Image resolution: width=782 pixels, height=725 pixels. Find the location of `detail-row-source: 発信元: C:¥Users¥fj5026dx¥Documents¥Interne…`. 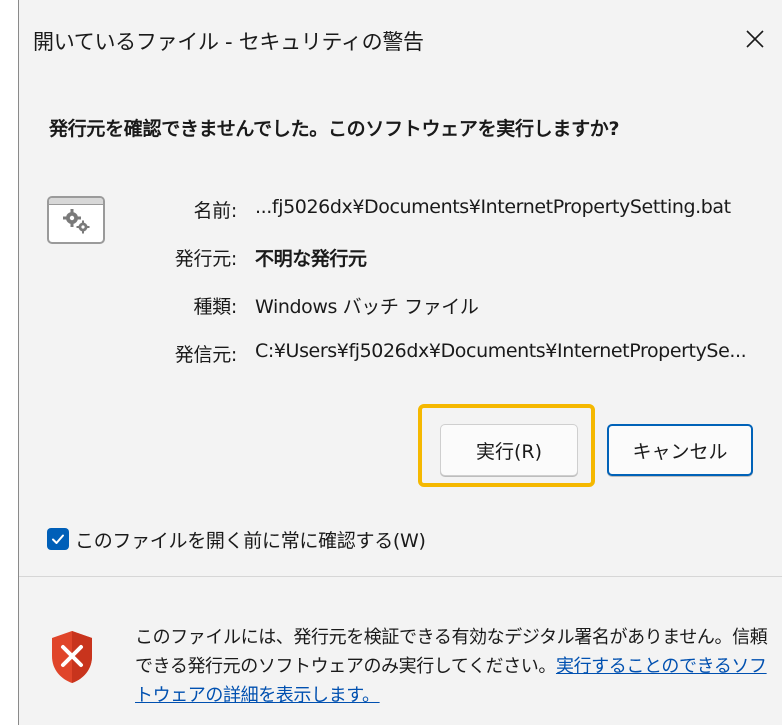

detail-row-source: 発信元: C:¥Users¥fj5026dx¥Documents¥Interne… is located at coordinates (400, 355).